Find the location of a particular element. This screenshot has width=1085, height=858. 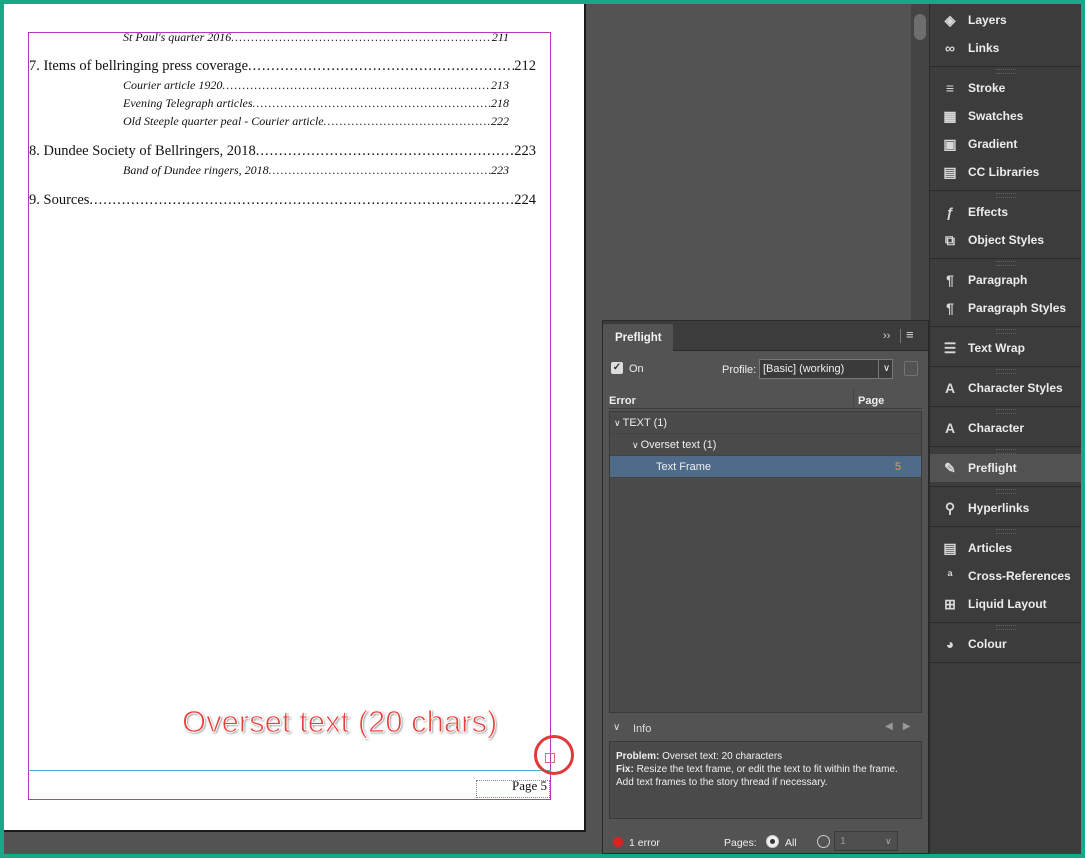

swatches-icon: ▦ is located at coordinates (950, 115).